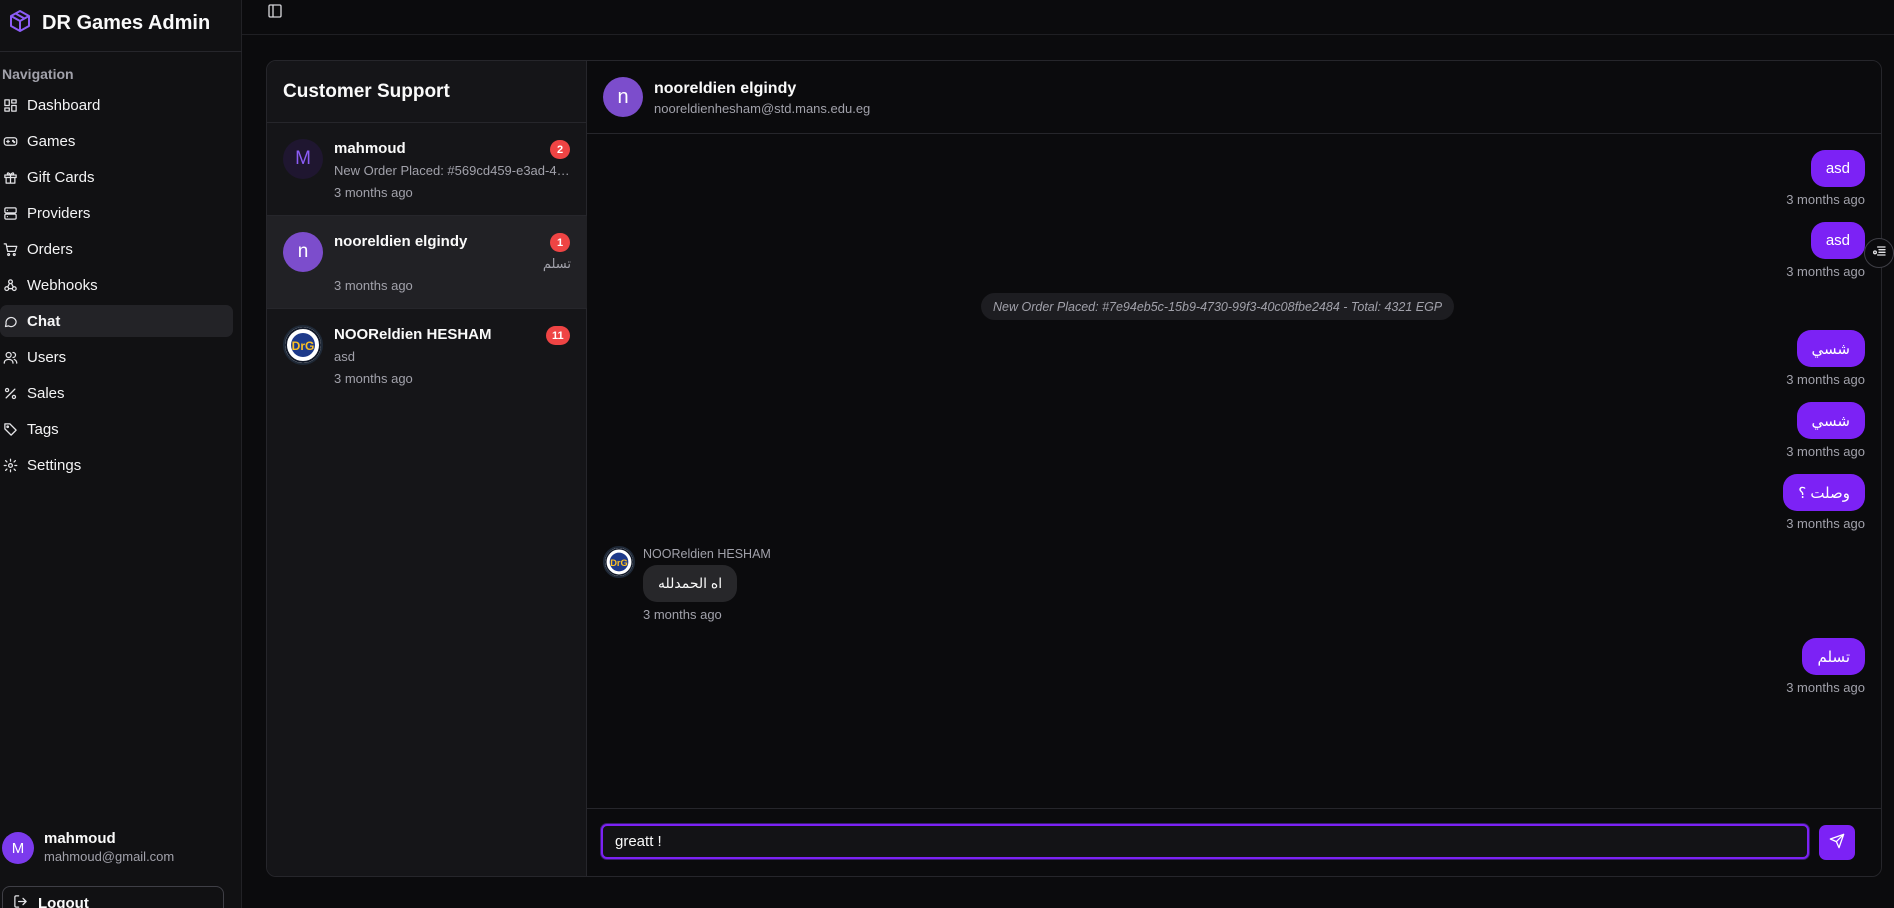  Describe the element at coordinates (116, 141) in the screenshot. I see `sidebar-item-games: Games` at that location.